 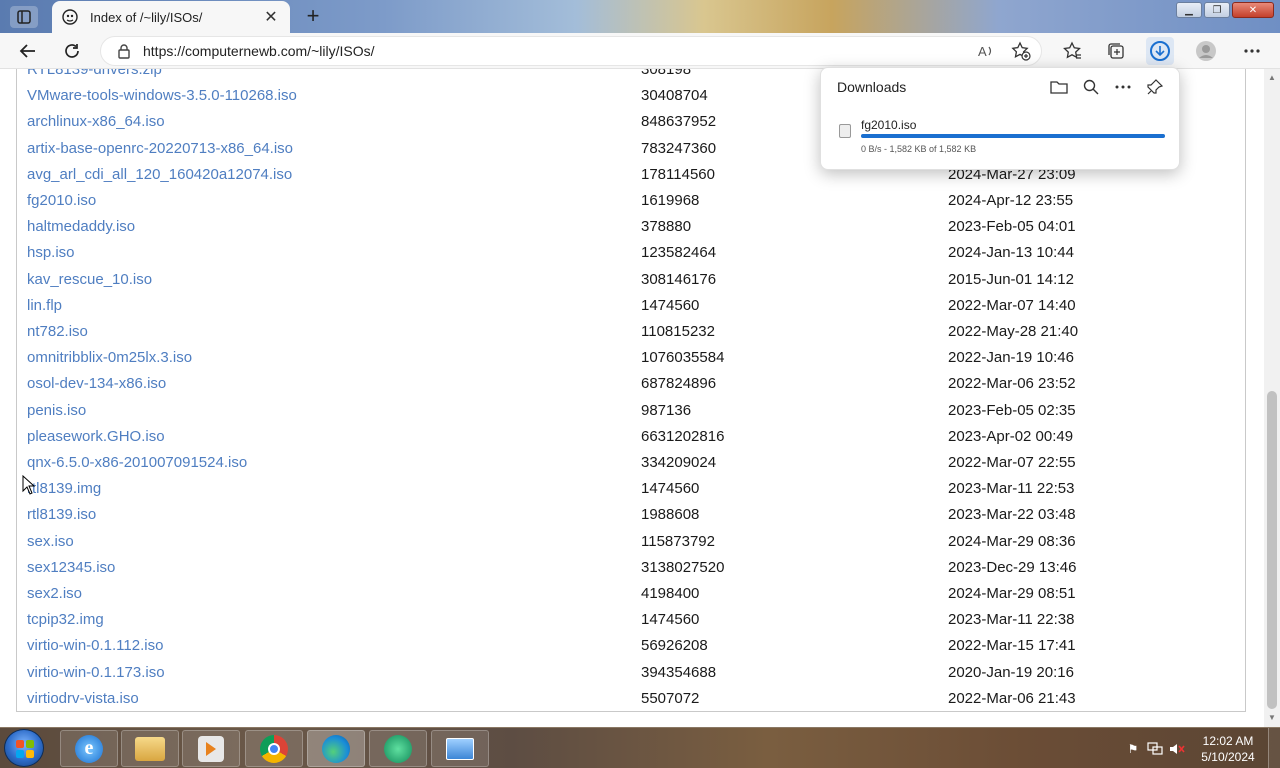 I want to click on tab-actions-icon, so click(x=24, y=17).